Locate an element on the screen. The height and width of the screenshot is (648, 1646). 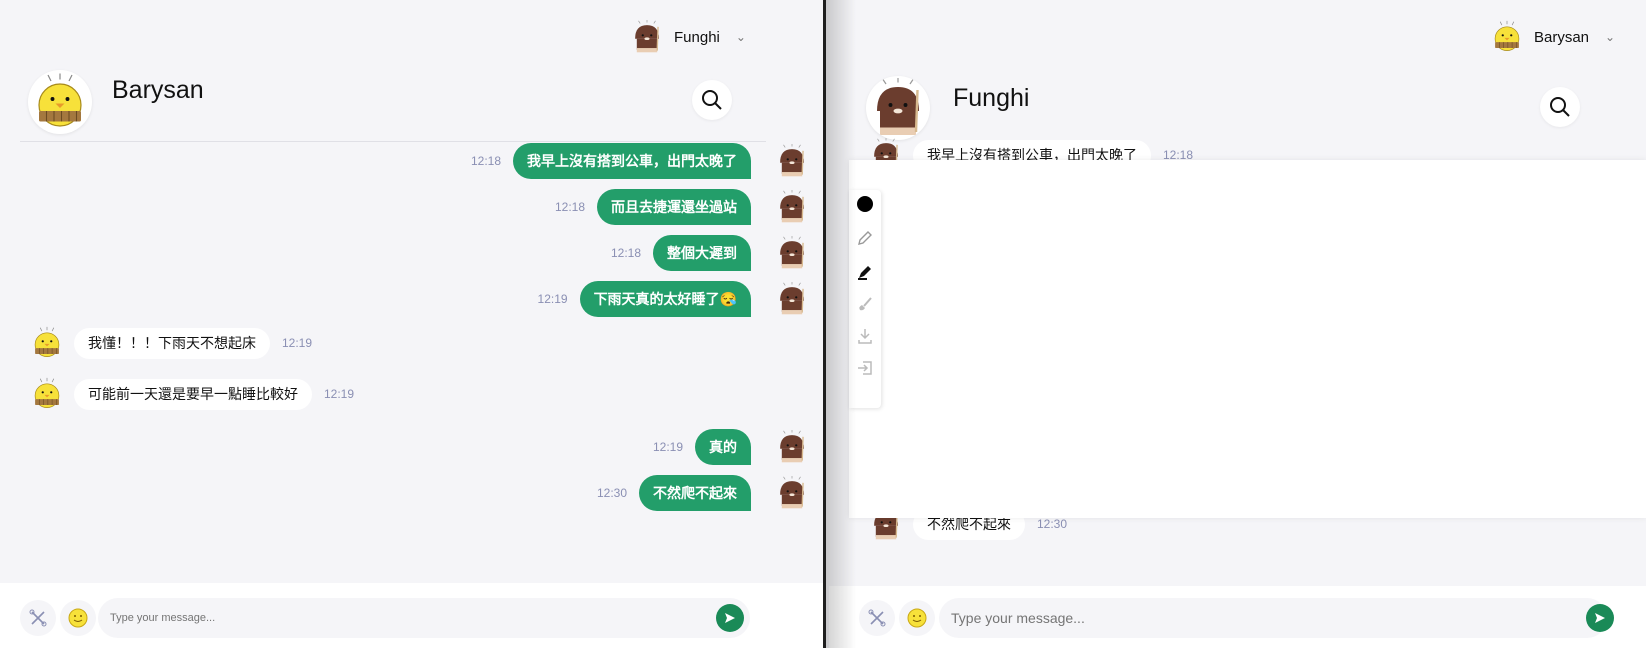
marker-icon is located at coordinates (864, 273).